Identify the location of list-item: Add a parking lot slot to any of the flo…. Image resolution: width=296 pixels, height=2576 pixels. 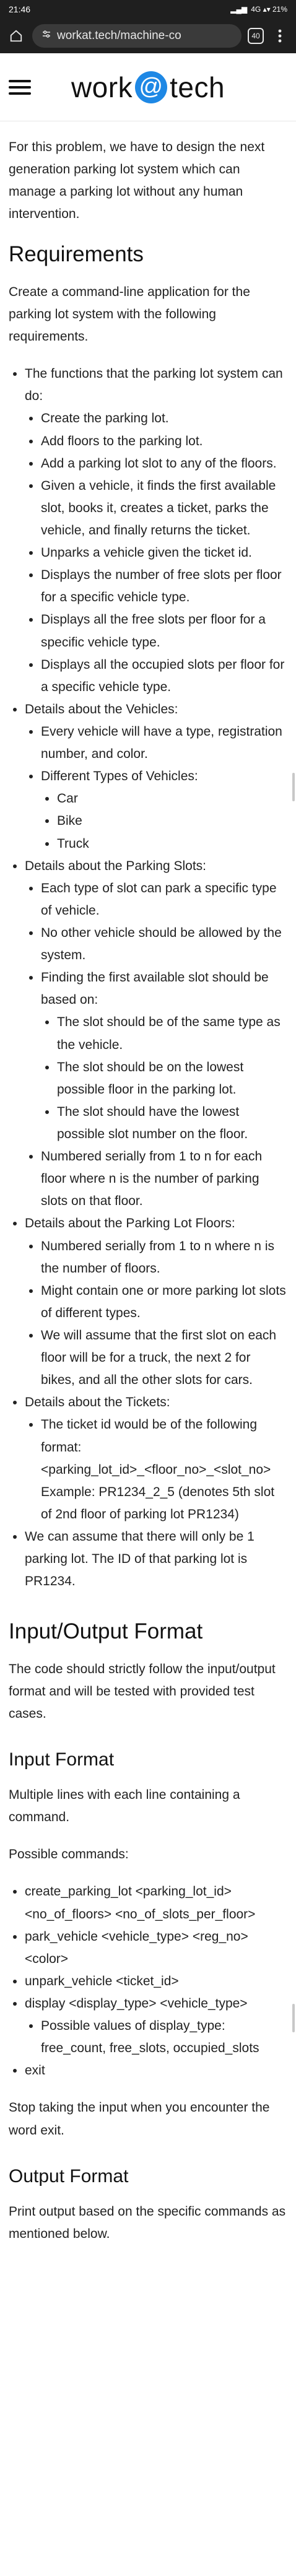
(163, 464).